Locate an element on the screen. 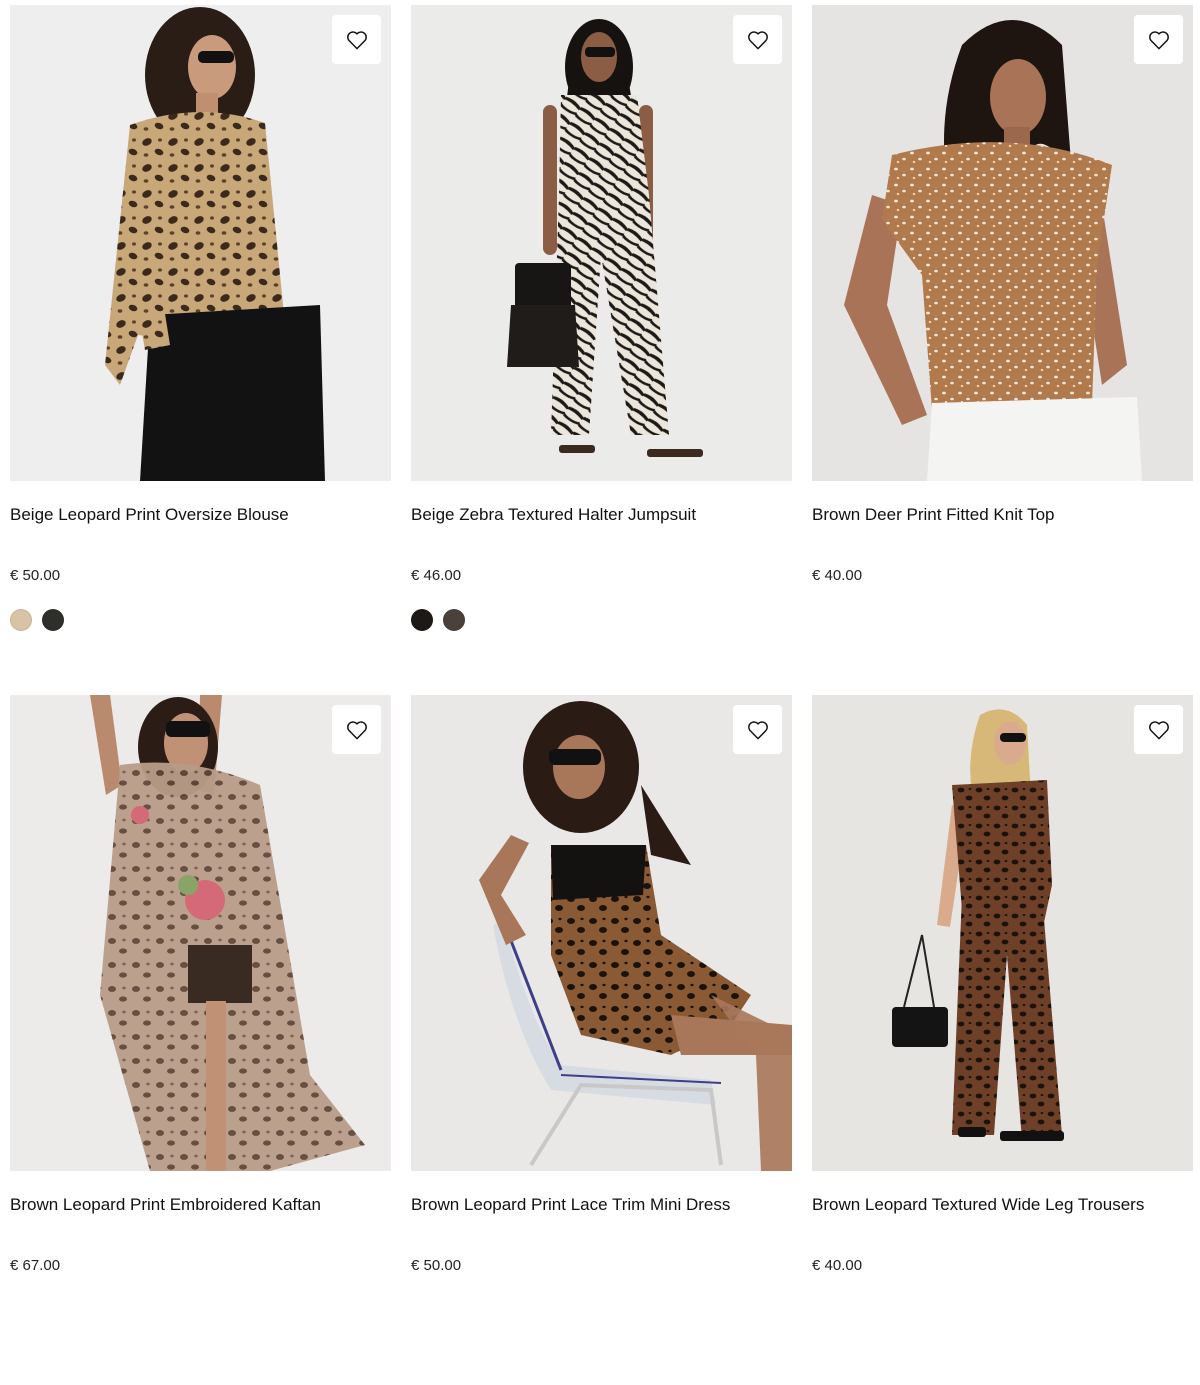 Image resolution: width=1200 pixels, height=1385 pixels. product-price: € 46.00 is located at coordinates (436, 575).